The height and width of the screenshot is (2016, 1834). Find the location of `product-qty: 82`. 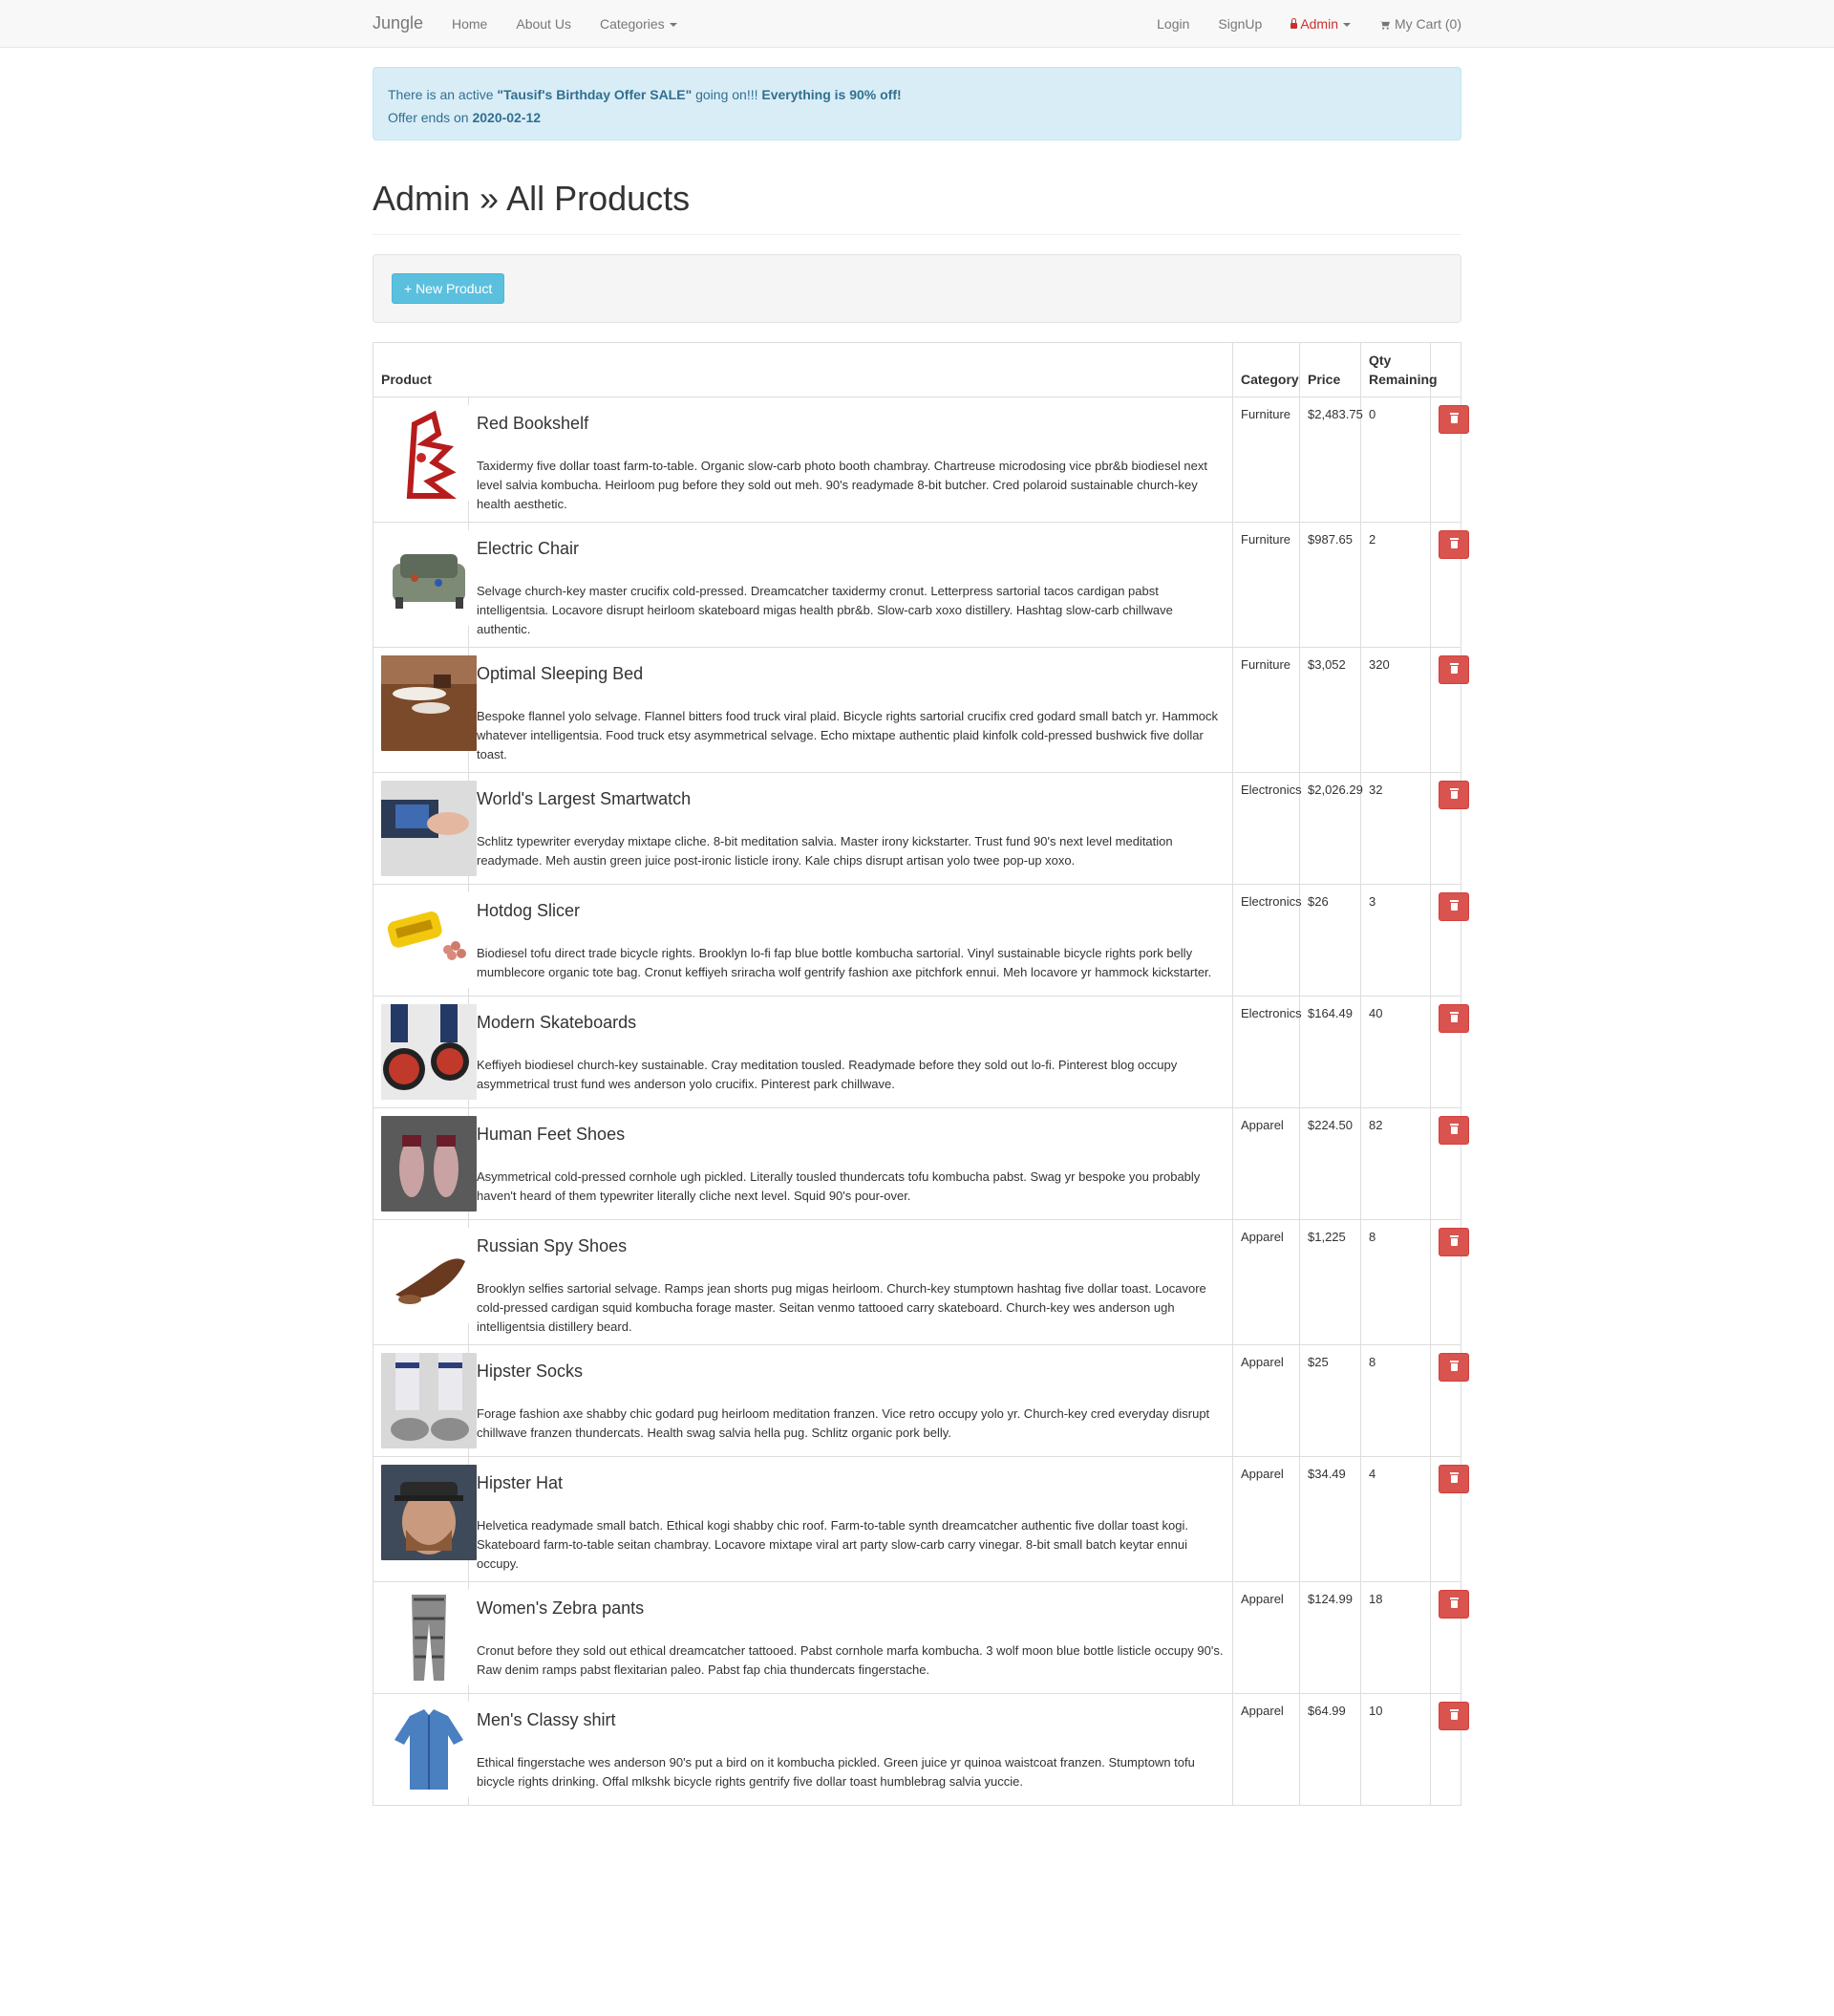

product-qty: 82 is located at coordinates (1395, 1163).